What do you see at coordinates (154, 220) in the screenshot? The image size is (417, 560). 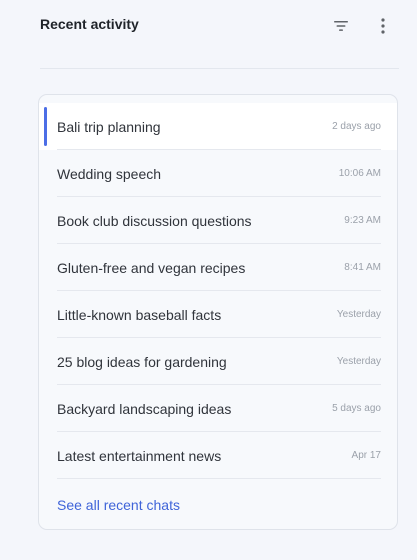 I see `chat-title: Book club discussion questions` at bounding box center [154, 220].